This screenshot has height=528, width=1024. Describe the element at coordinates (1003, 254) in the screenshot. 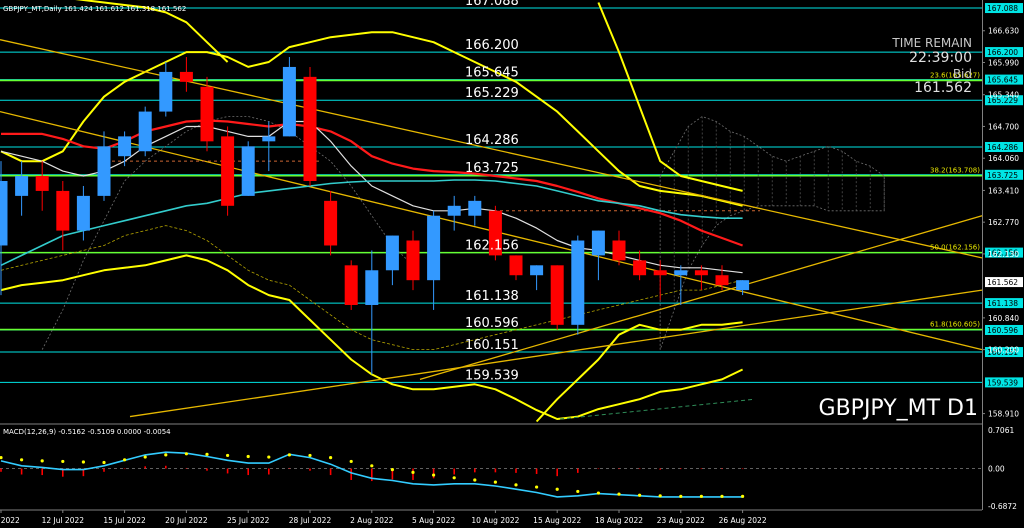

I see `price-tick-label: 162.130` at that location.